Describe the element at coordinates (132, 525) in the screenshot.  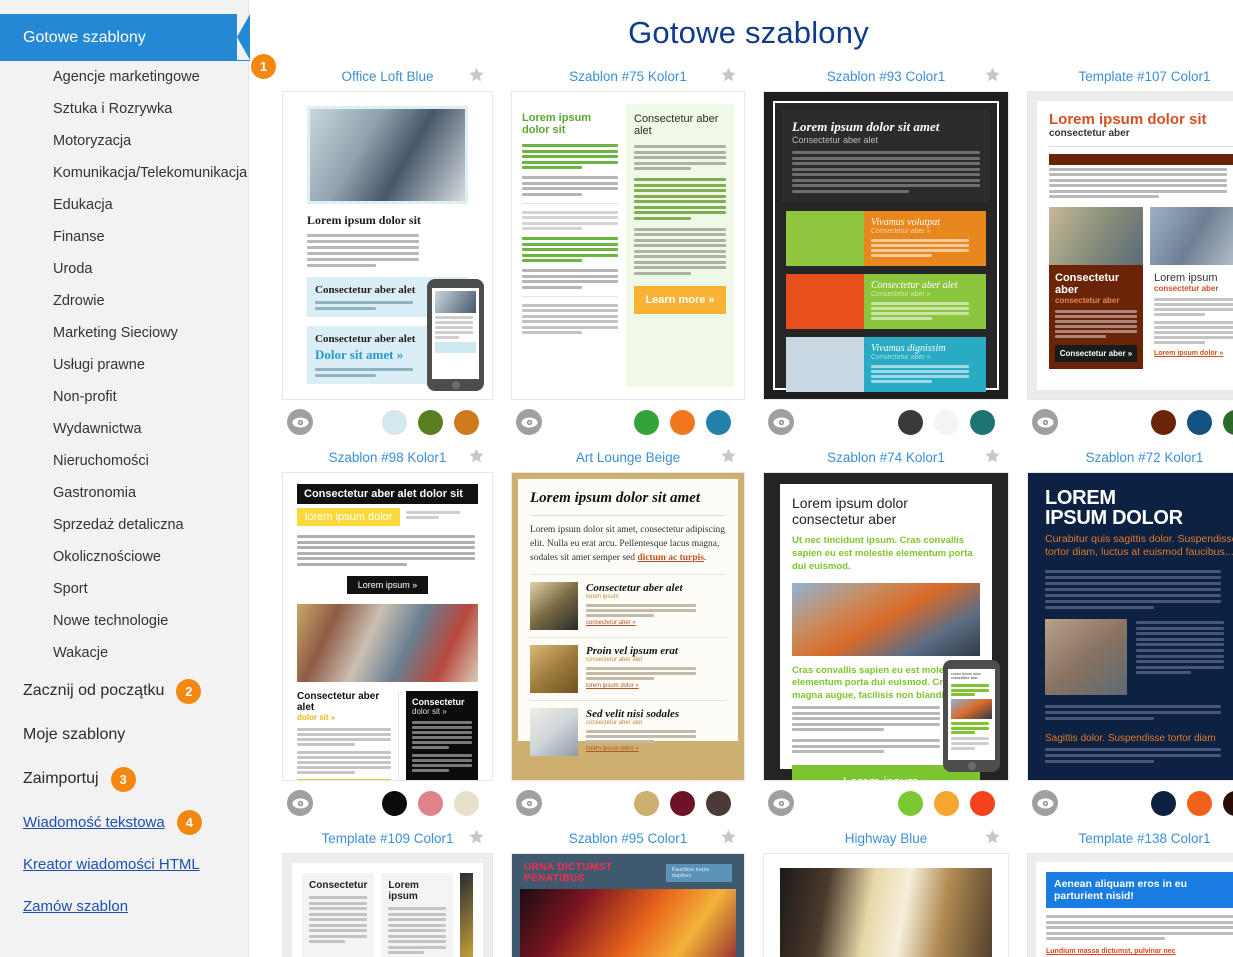
I see `sidebar-category-sprzedaz-detaliczna: Sprzedaż detaliczna` at that location.